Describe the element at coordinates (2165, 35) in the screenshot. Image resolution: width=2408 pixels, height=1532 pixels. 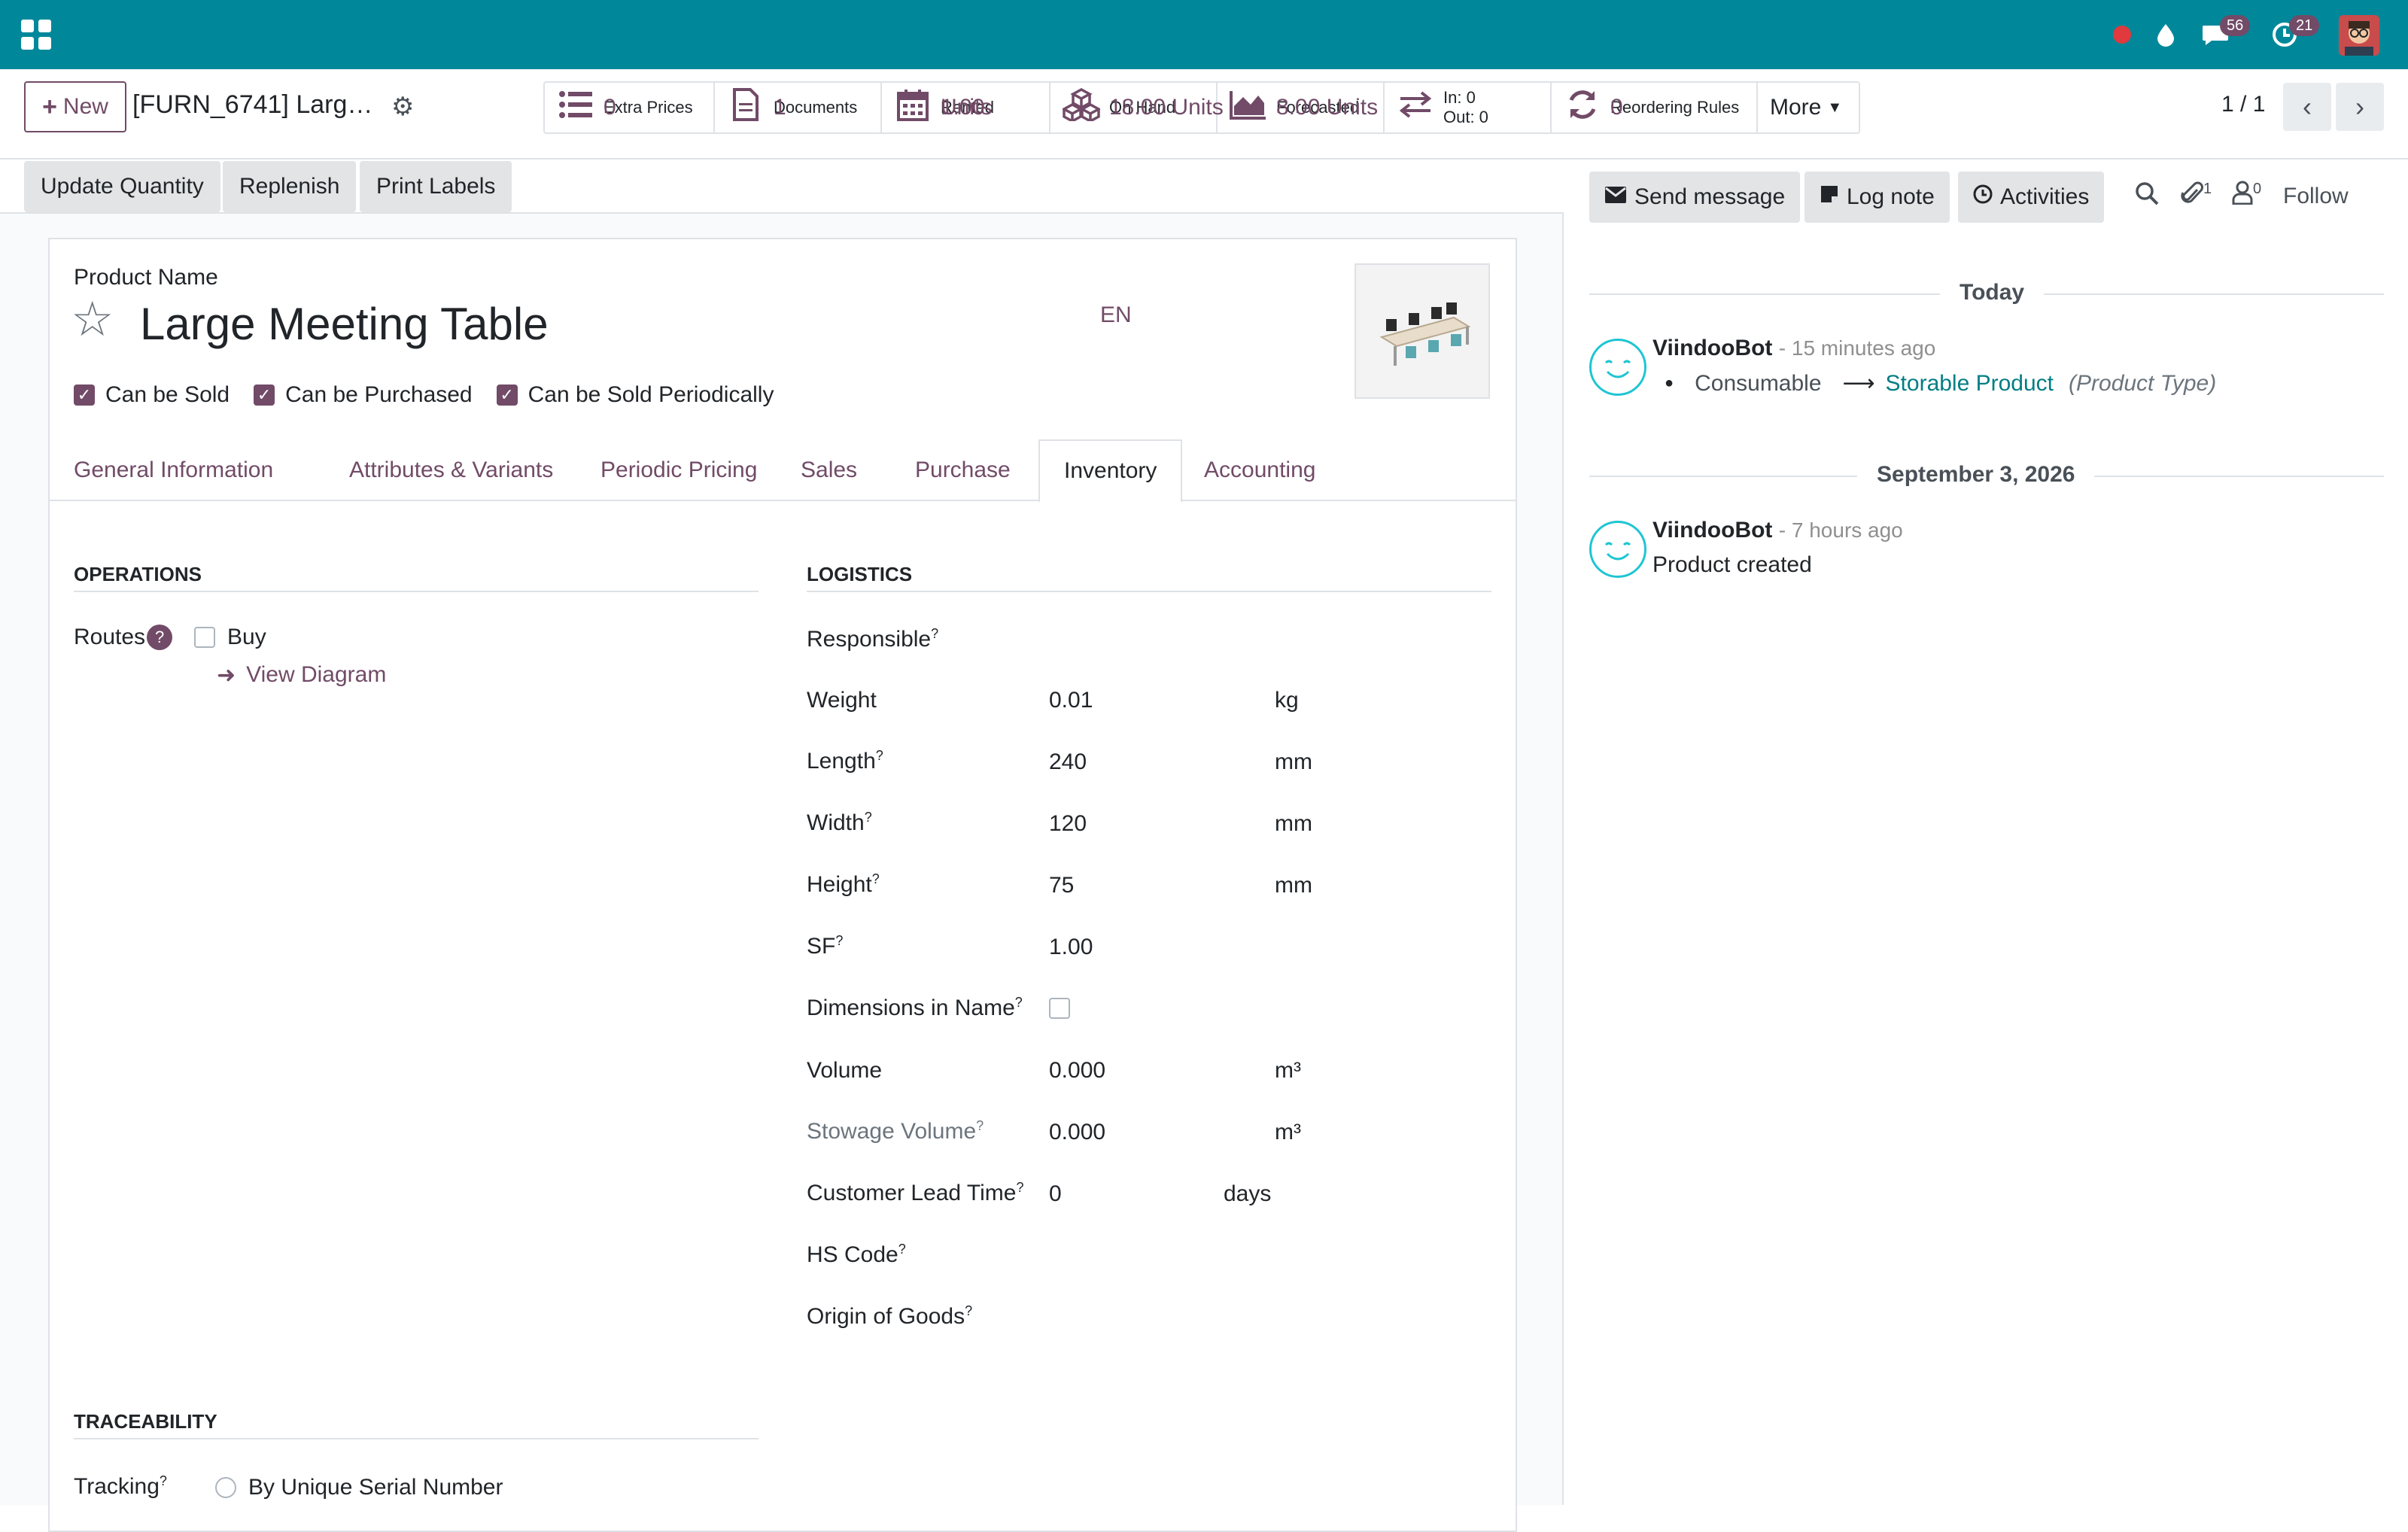
I see `drop-icon` at that location.